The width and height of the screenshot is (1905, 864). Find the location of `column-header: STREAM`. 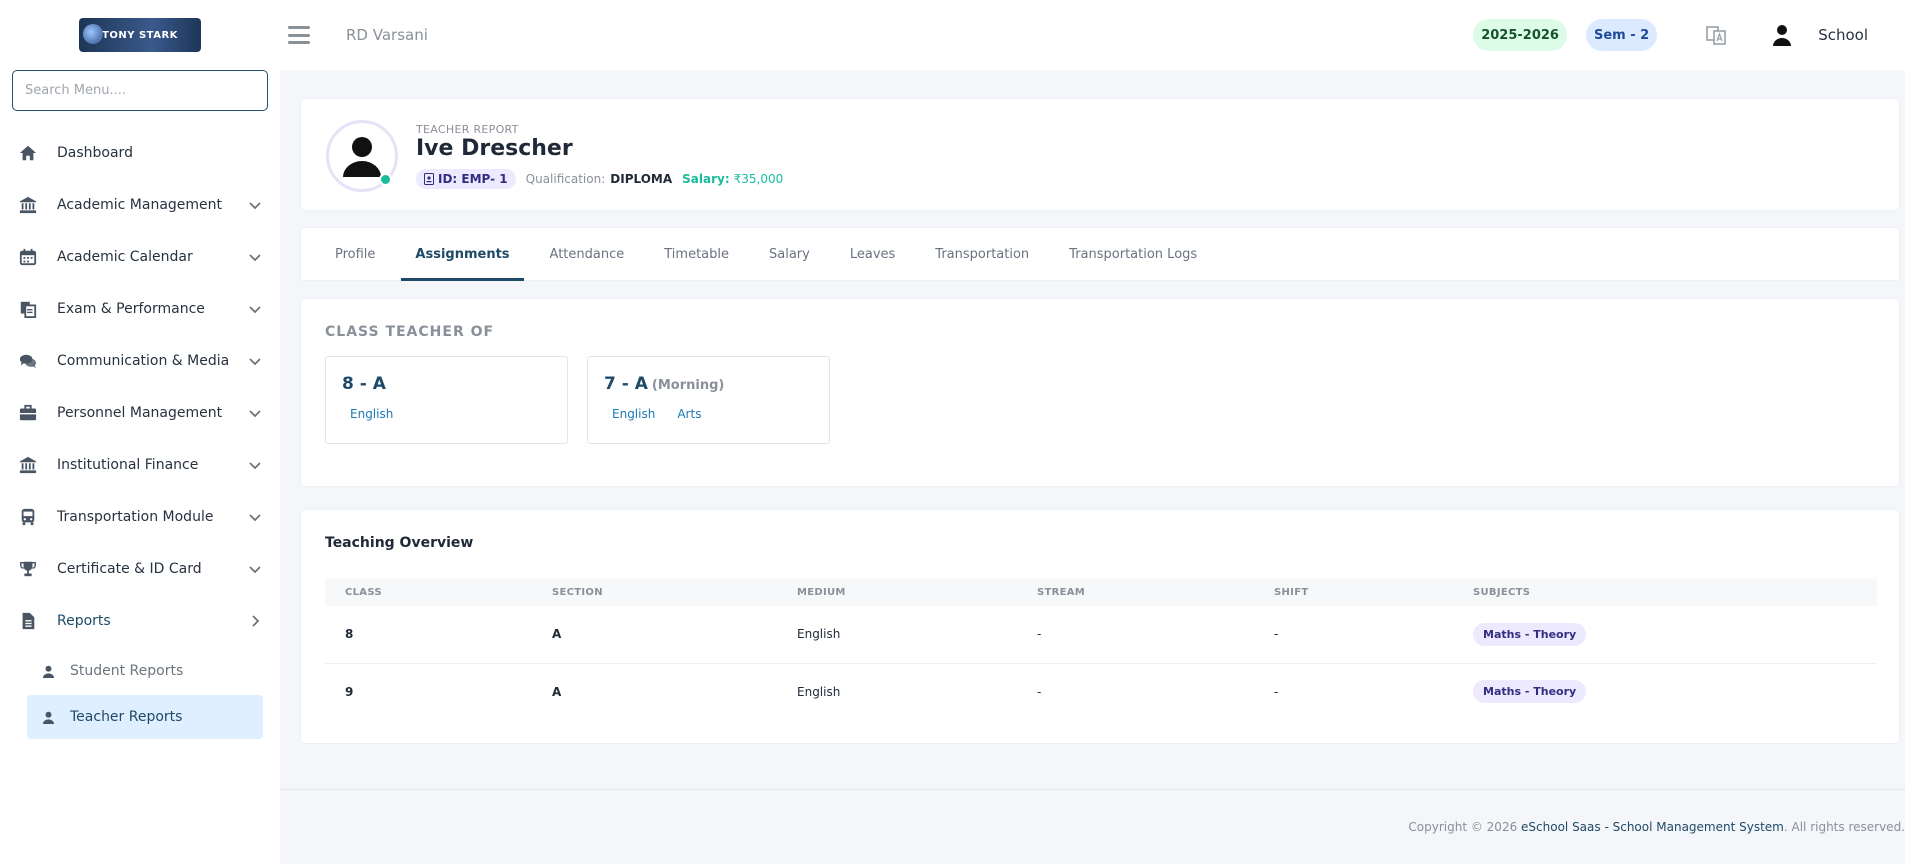

column-header: STREAM is located at coordinates (1135, 592).